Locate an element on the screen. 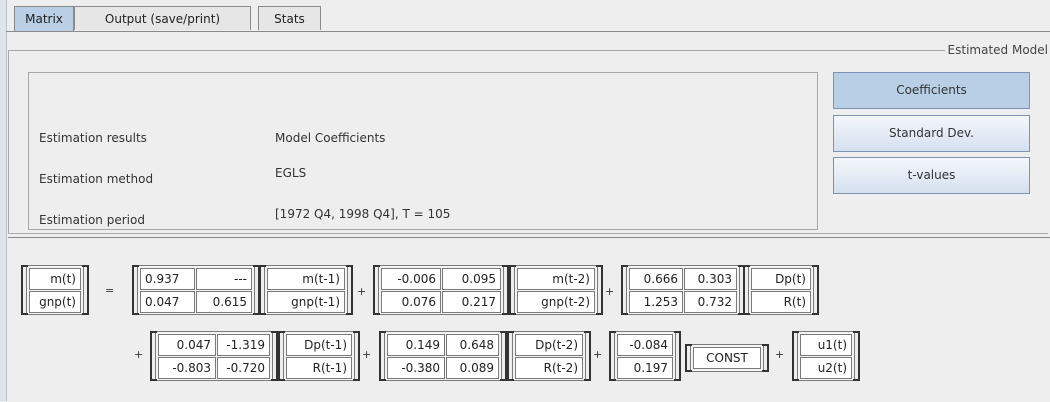 The width and height of the screenshot is (1050, 402). coef-matrix-A1: 0.937 --- 0.047 0.615 is located at coordinates (196, 290).